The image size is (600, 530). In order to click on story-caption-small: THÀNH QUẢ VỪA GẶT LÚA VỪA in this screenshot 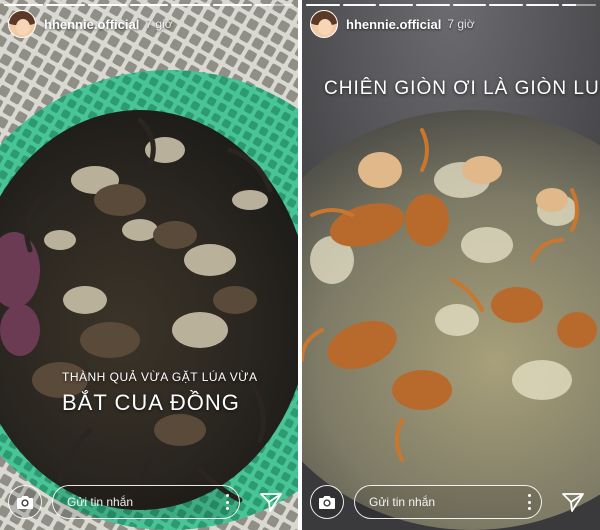, I will do `click(160, 377)`.